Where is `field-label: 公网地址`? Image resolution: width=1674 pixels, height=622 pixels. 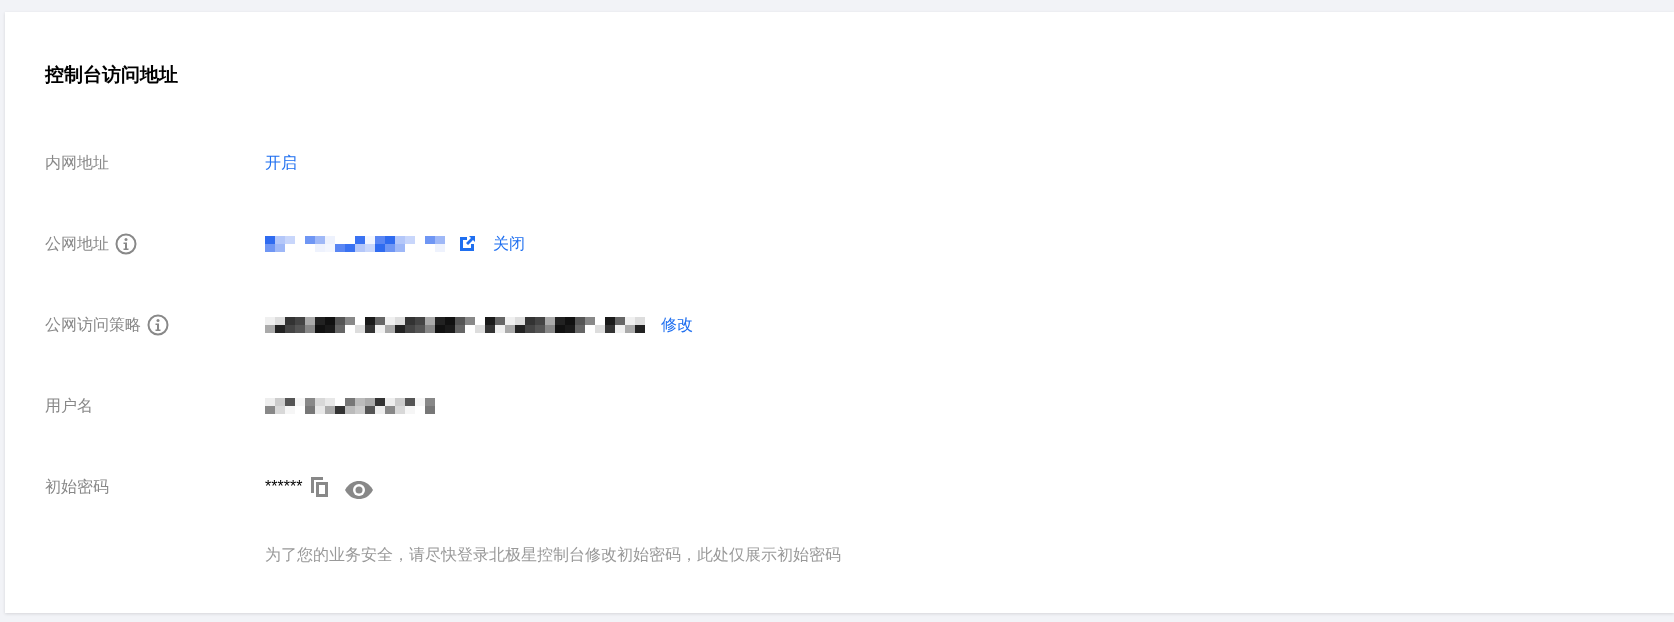
field-label: 公网地址 is located at coordinates (77, 243).